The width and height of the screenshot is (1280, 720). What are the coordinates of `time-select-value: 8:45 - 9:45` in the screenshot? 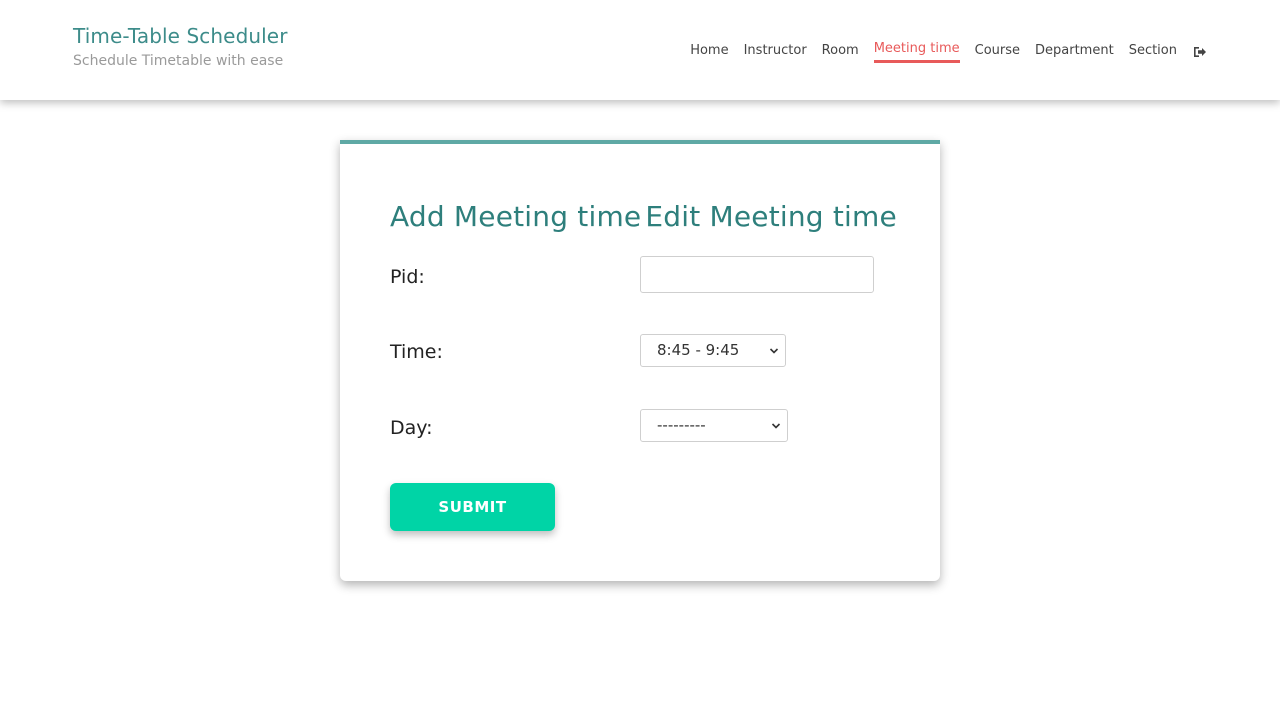 It's located at (698, 350).